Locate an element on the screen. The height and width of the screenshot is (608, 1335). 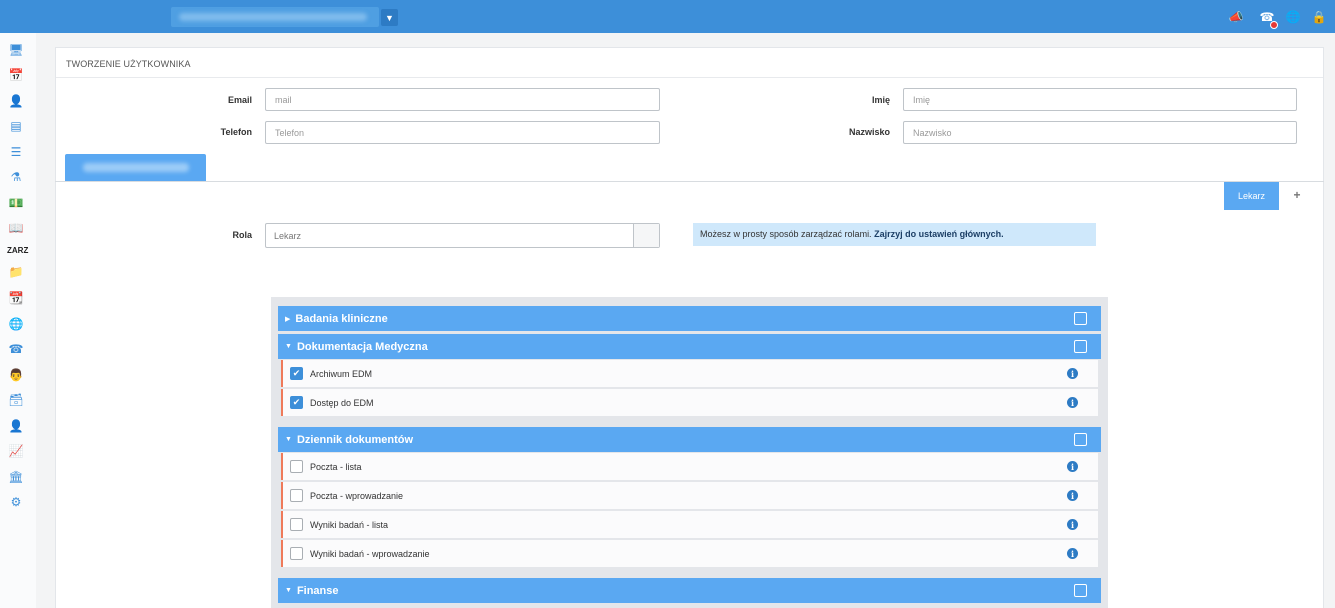
permission-label: Archiwum EDM is located at coordinates (341, 373).